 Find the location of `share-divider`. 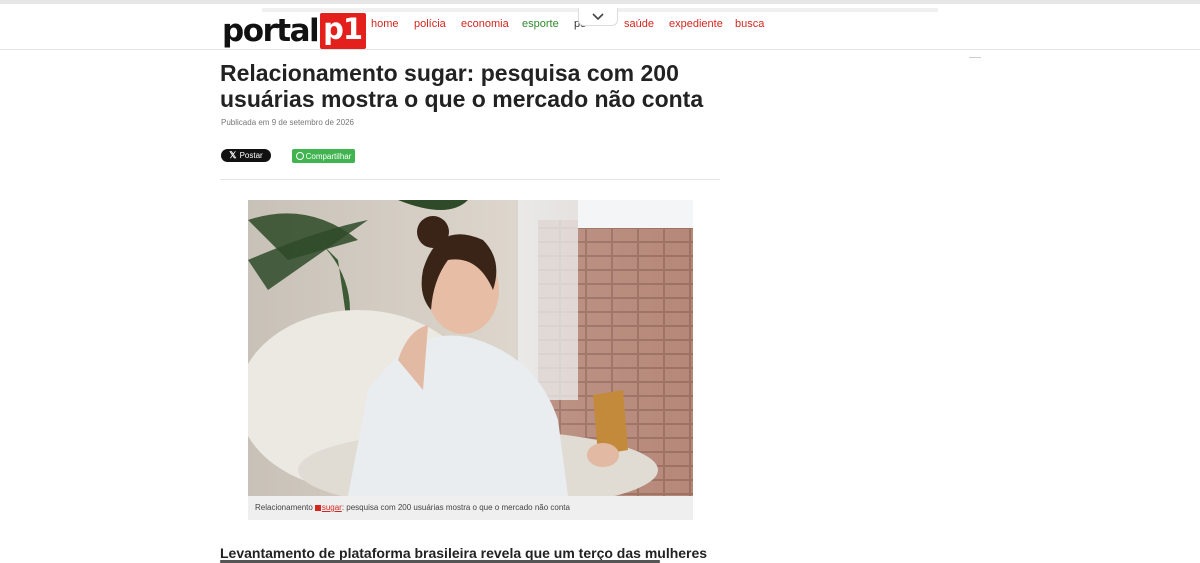

share-divider is located at coordinates (470, 179).